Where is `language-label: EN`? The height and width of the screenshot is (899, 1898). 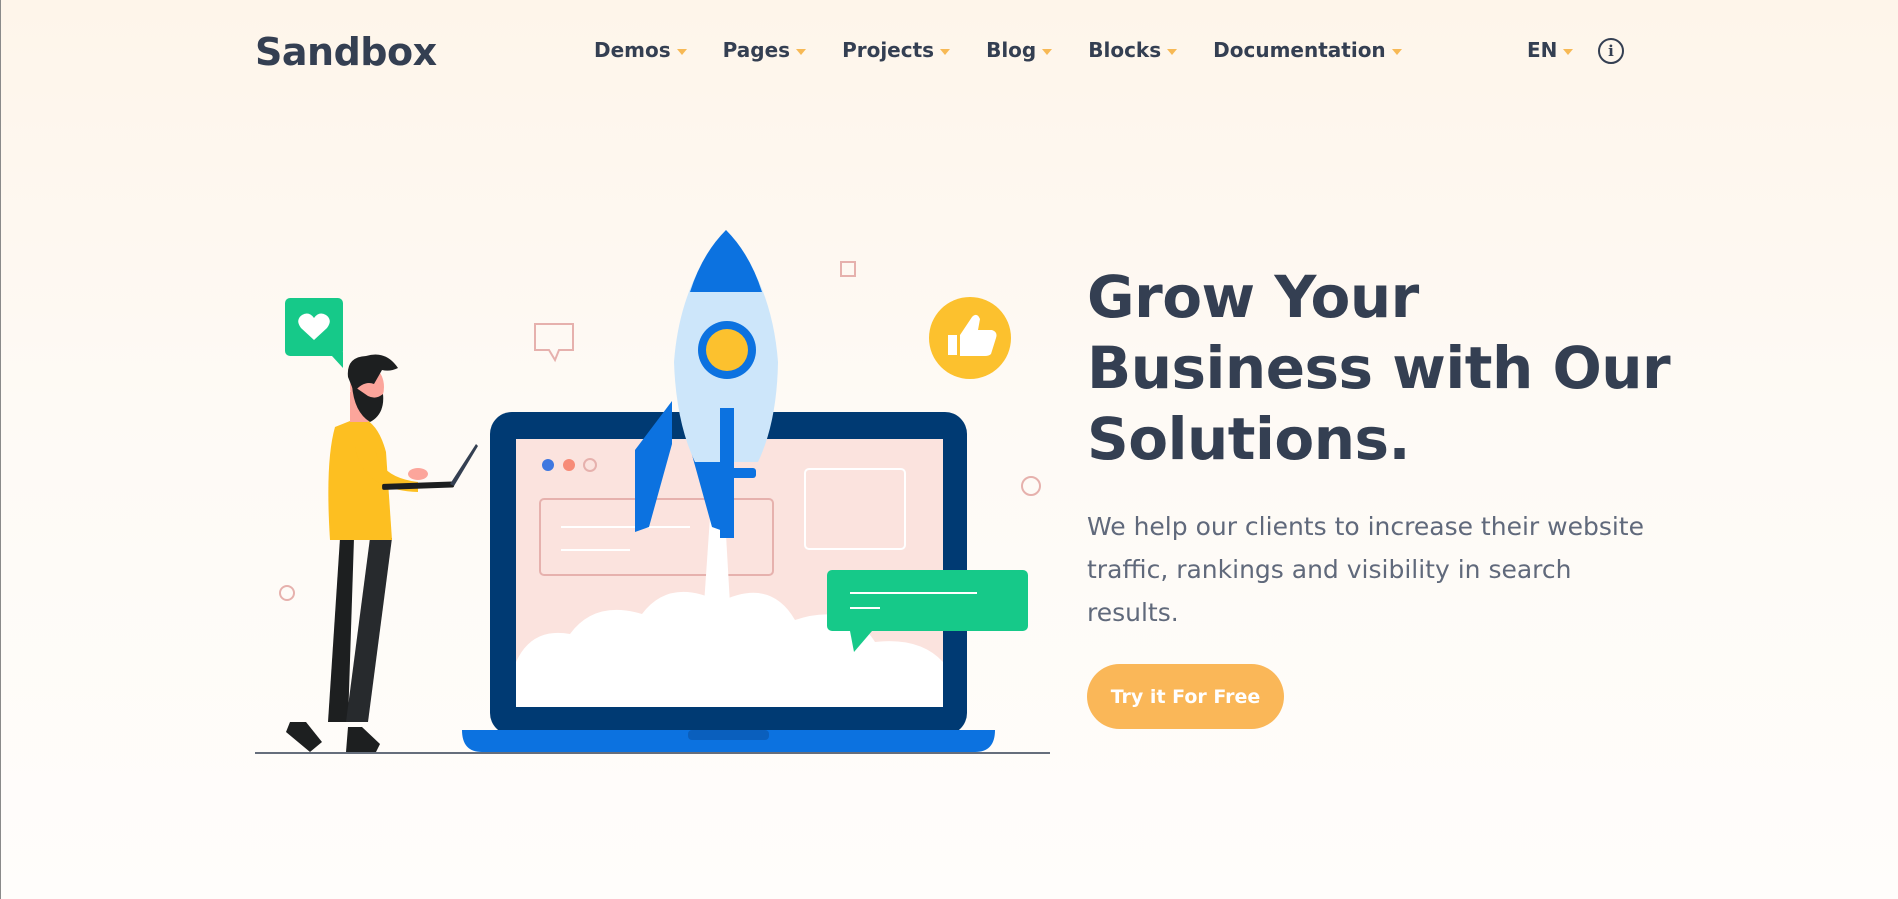 language-label: EN is located at coordinates (1542, 50).